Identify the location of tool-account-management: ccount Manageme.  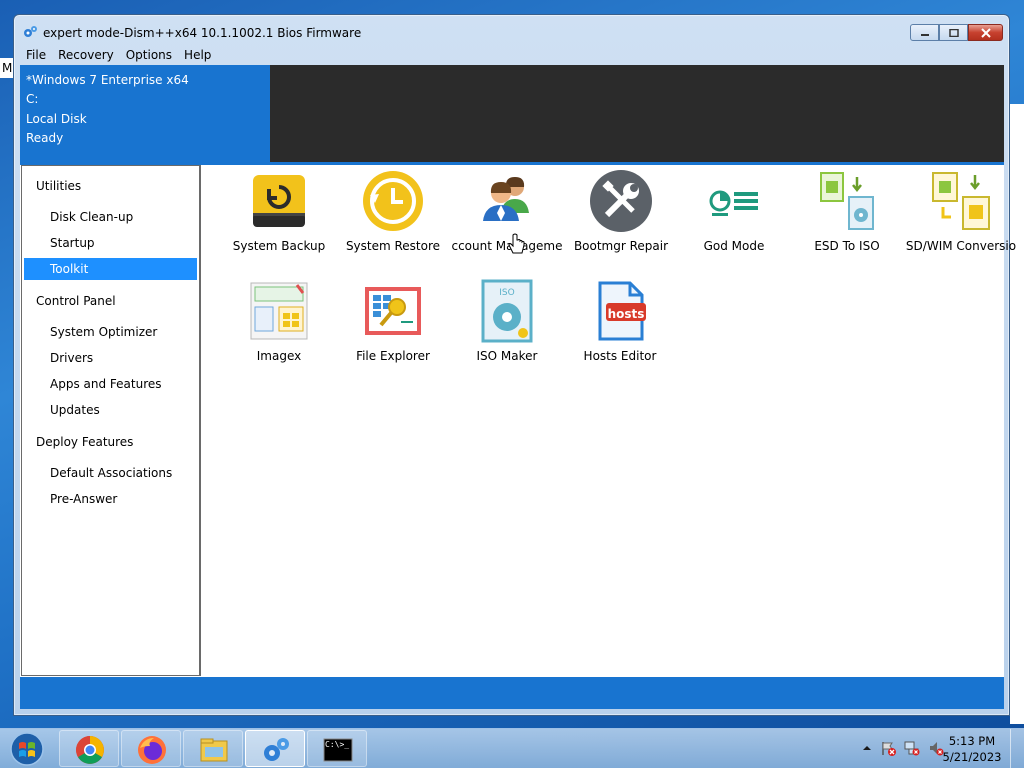
(507, 214).